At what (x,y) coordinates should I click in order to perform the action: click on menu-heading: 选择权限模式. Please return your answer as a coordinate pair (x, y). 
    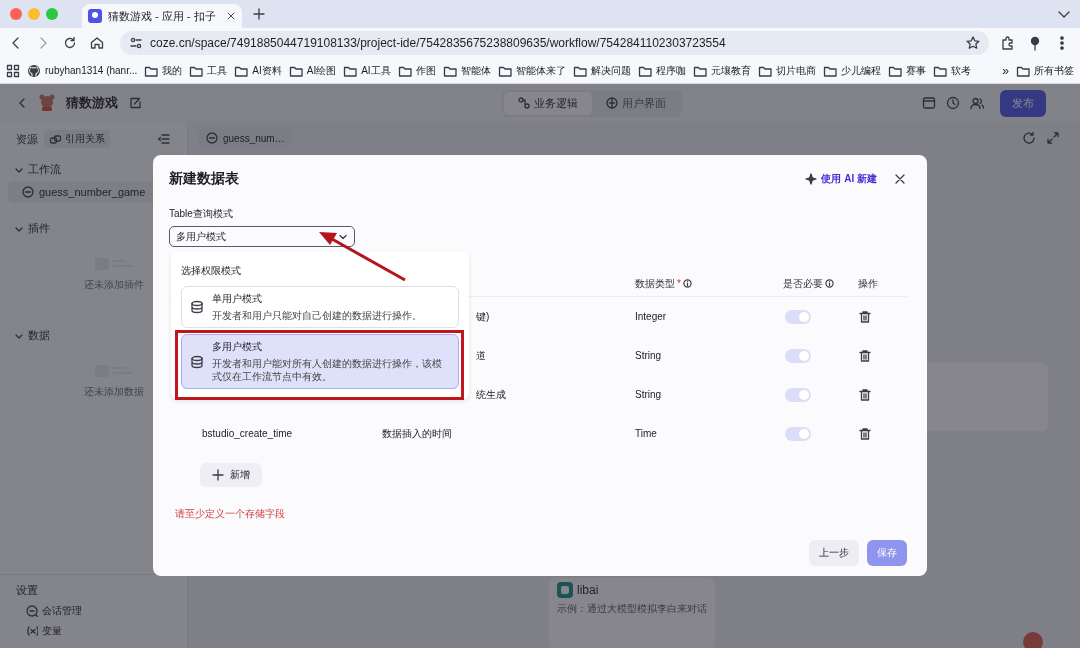
    Looking at the image, I should click on (211, 271).